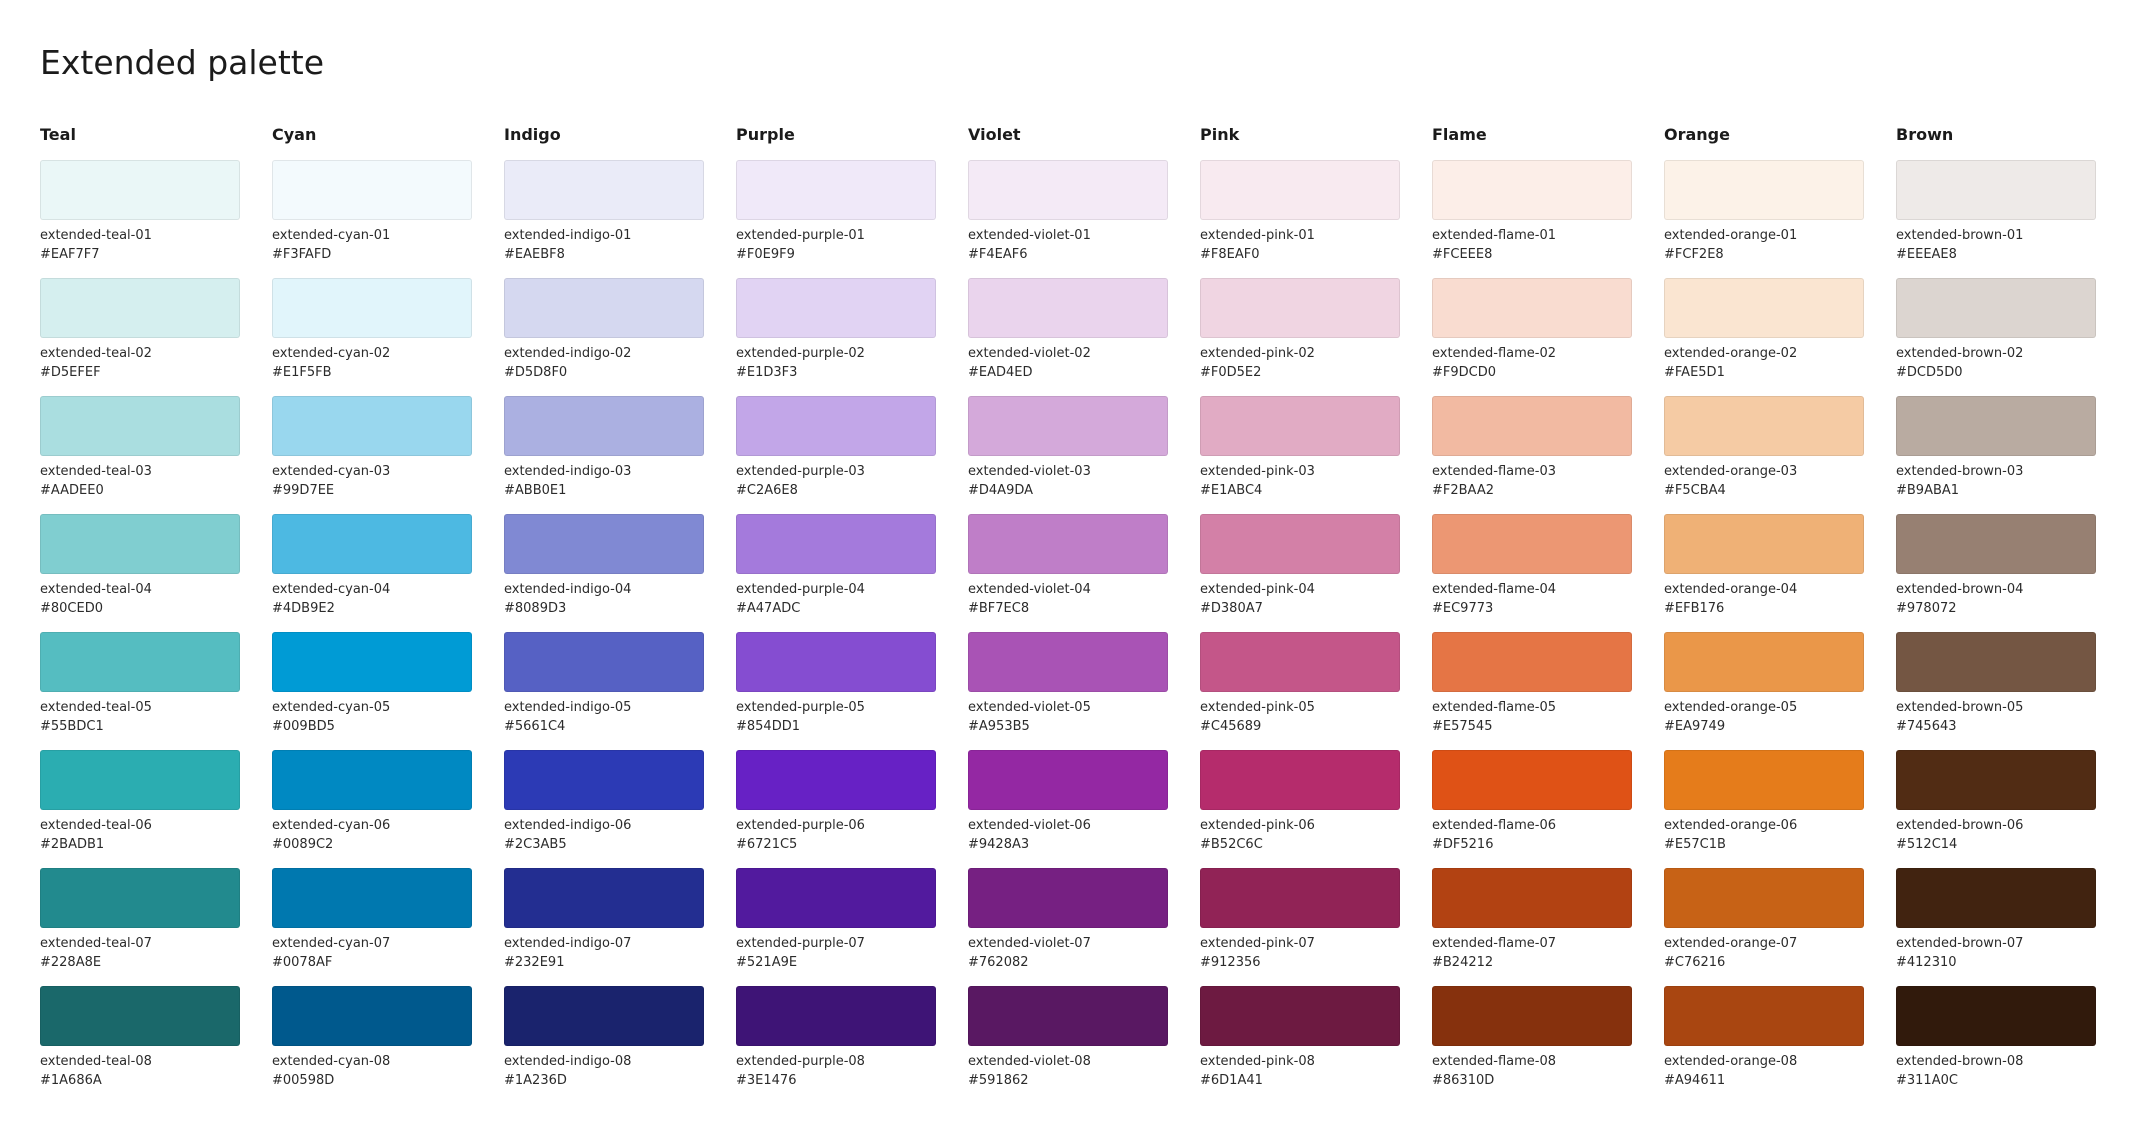  I want to click on swatch-item: extended-violet-05 #A953B5, so click(1068, 691).